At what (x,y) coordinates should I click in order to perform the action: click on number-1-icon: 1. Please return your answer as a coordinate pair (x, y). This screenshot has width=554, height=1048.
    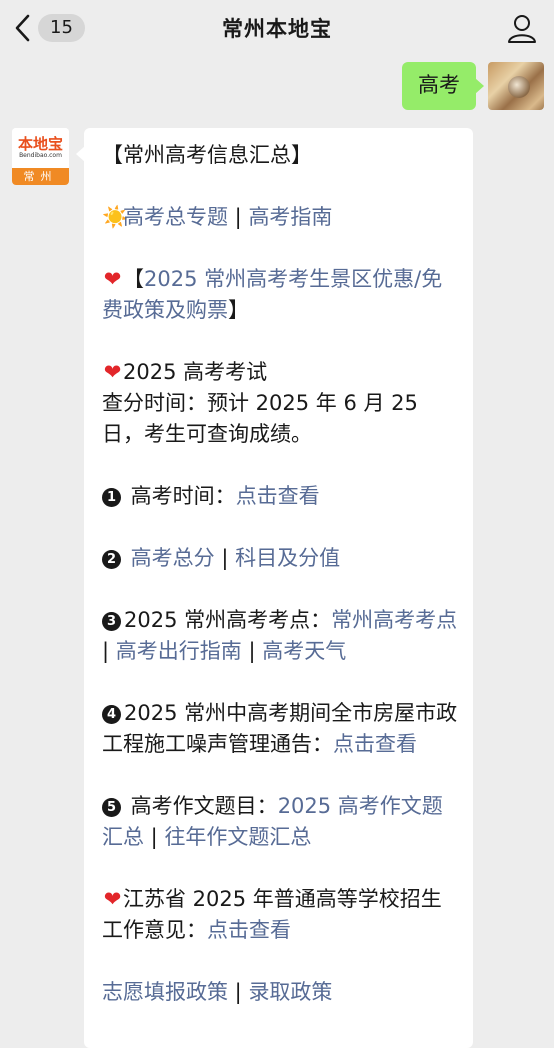
    Looking at the image, I should click on (111, 497).